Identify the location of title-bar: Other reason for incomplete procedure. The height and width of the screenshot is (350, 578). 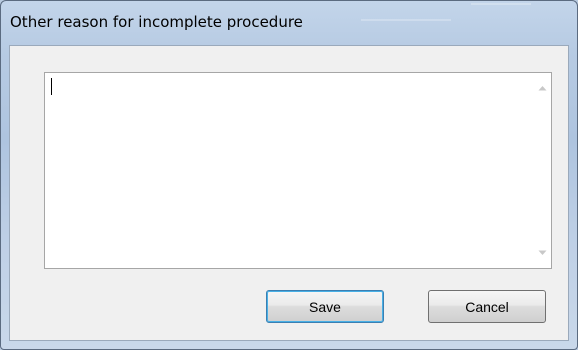
(289, 23).